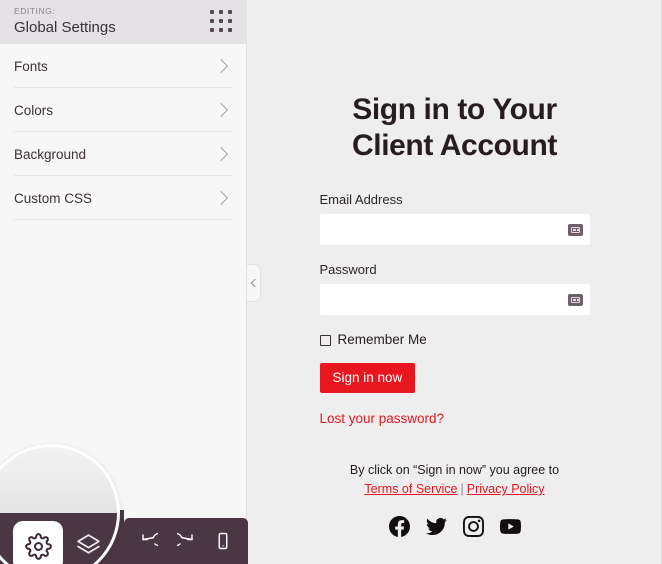  I want to click on password-label: Password, so click(348, 269).